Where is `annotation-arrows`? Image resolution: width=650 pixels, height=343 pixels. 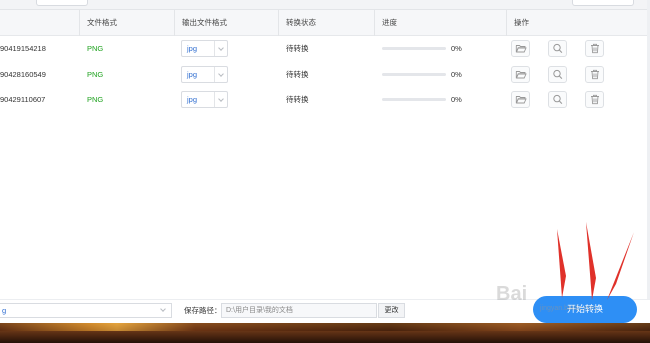
annotation-arrows is located at coordinates (595, 261).